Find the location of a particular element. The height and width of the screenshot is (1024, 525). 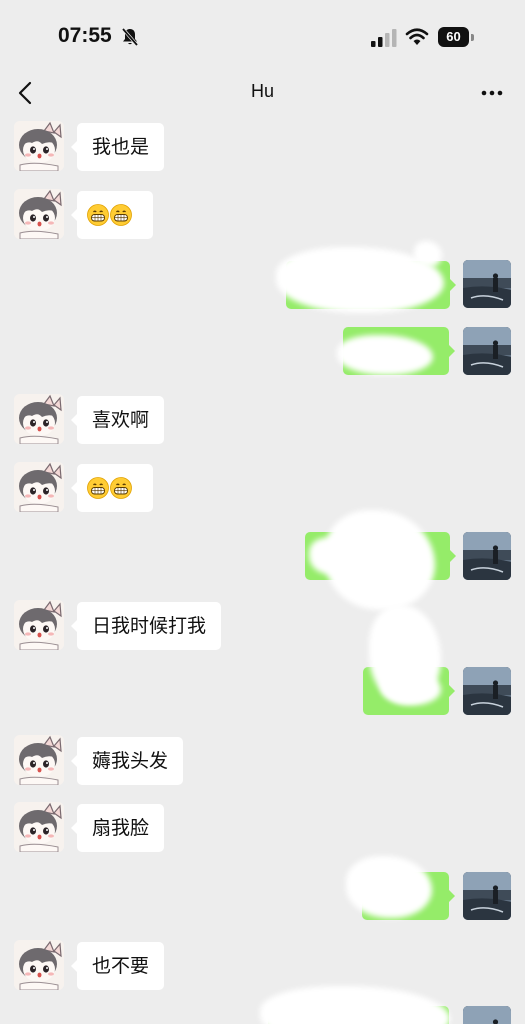

battery-icon: 60 is located at coordinates (456, 37).